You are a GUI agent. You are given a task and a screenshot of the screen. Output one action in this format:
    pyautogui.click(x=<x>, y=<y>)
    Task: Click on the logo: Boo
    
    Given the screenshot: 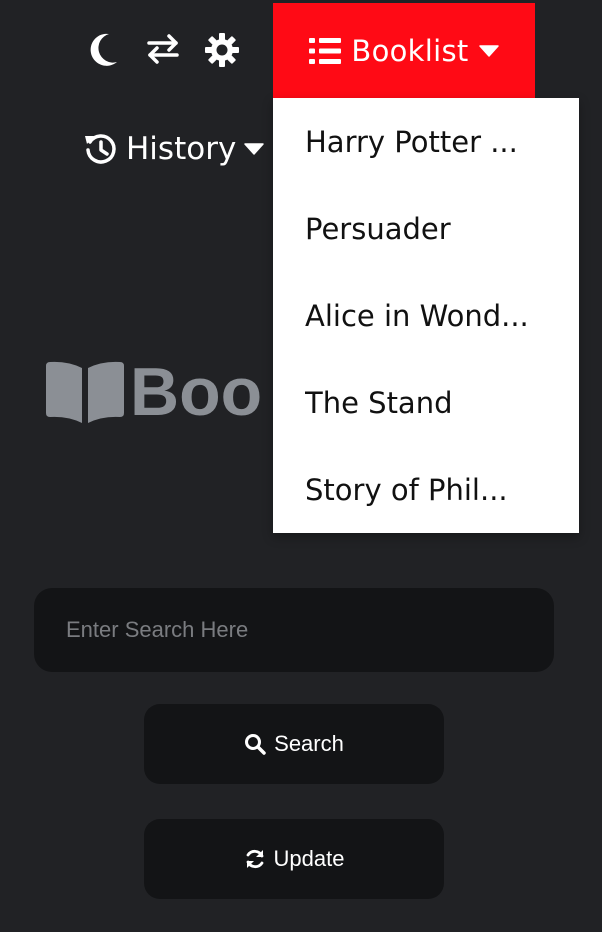 What is the action you would take?
    pyautogui.click(x=158, y=390)
    